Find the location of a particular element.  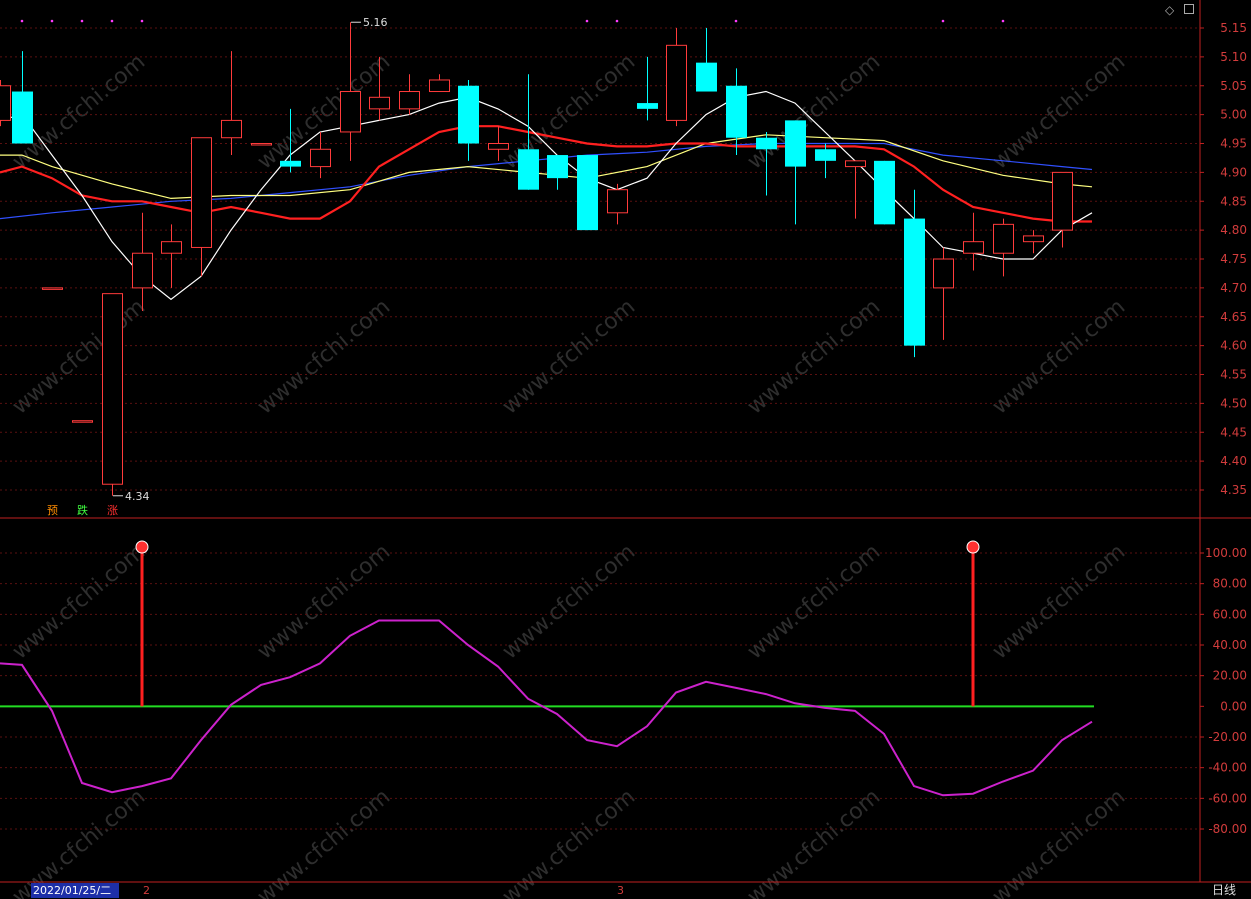

osc-tick-label: 60.00 is located at coordinates (1230, 614).